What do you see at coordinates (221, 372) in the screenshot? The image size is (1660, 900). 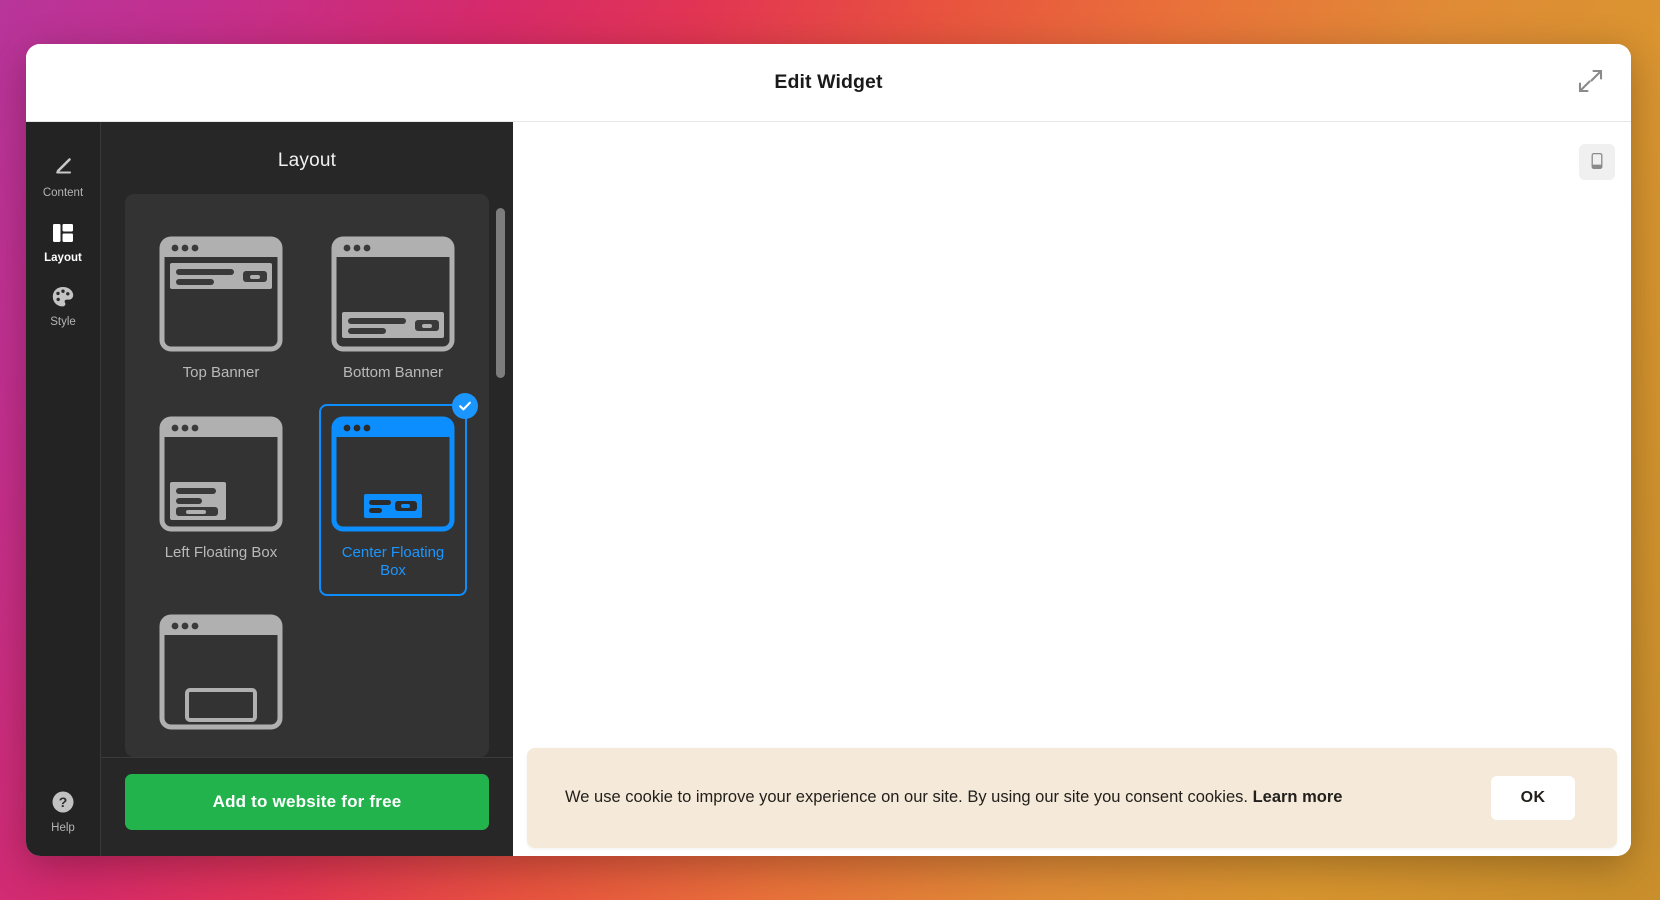 I see `layout-card-label: Top Banner` at bounding box center [221, 372].